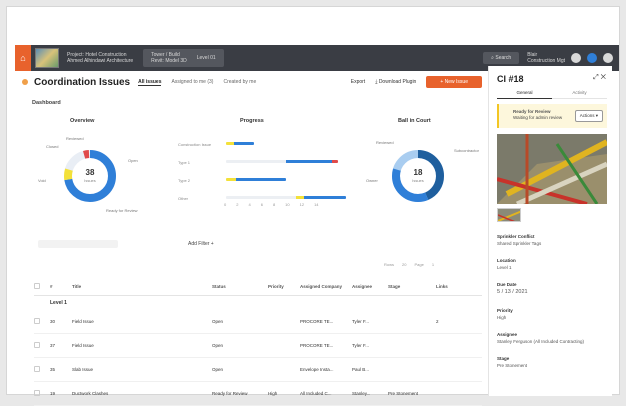  What do you see at coordinates (418, 176) in the screenshot?
I see `ball-in-court-donut: 18 Issues` at bounding box center [418, 176].